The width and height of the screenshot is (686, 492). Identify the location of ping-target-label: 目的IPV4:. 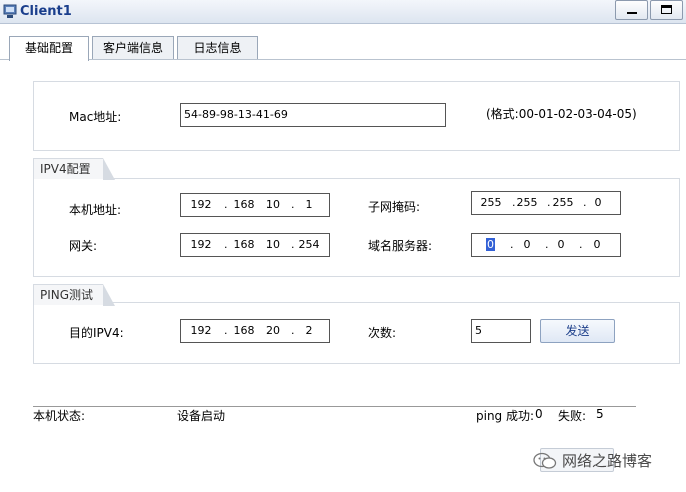
(96, 333).